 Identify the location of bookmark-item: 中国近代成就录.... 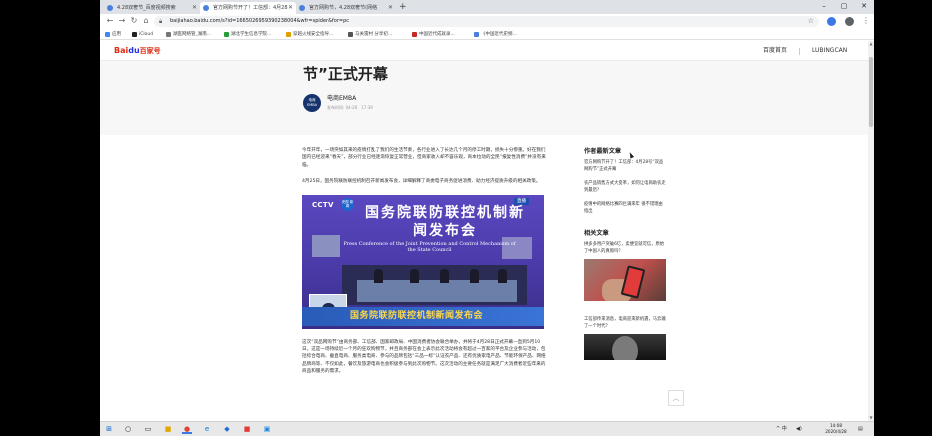
(433, 34).